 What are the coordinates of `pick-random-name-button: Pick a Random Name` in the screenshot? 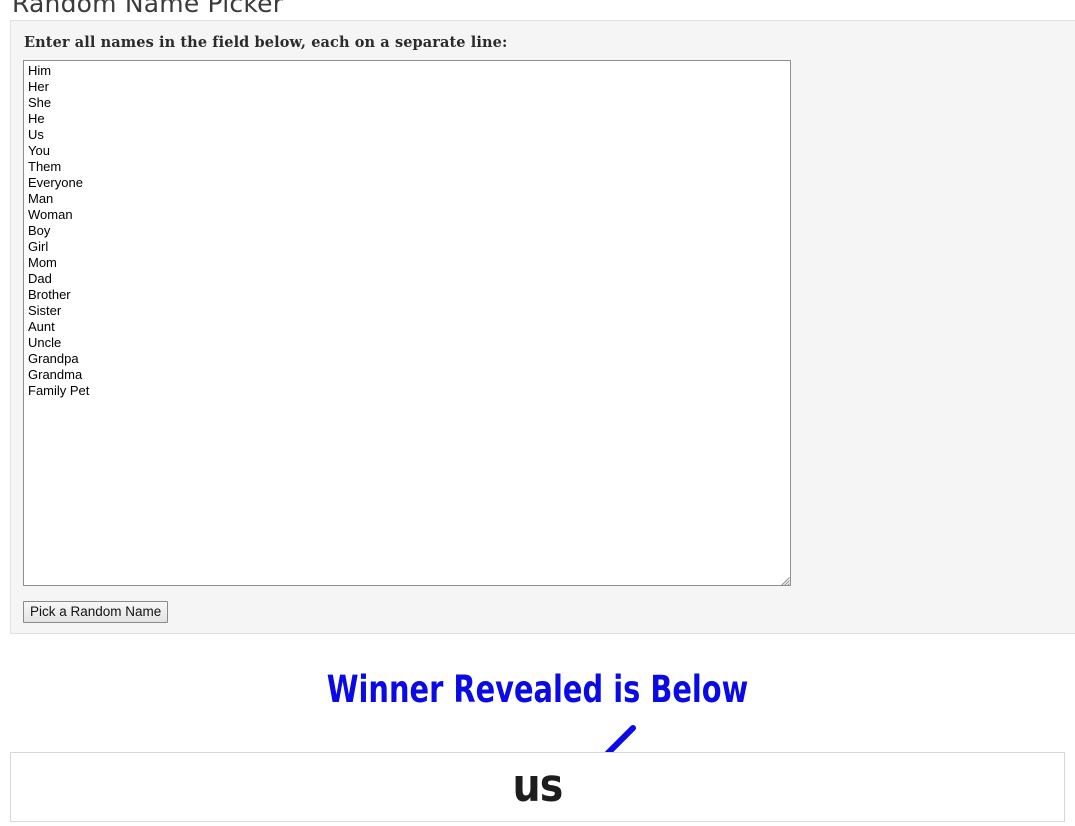 It's located at (96, 612).